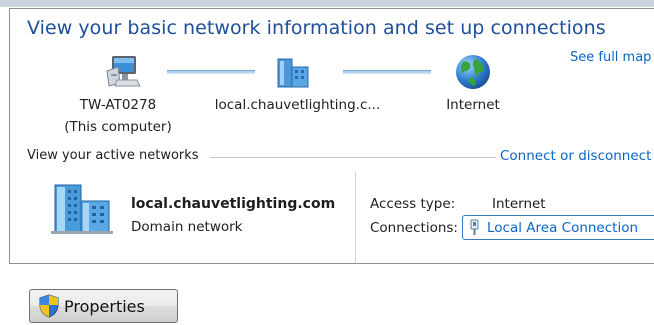 The height and width of the screenshot is (325, 654). I want to click on properties-button-label: Properties, so click(104, 306).